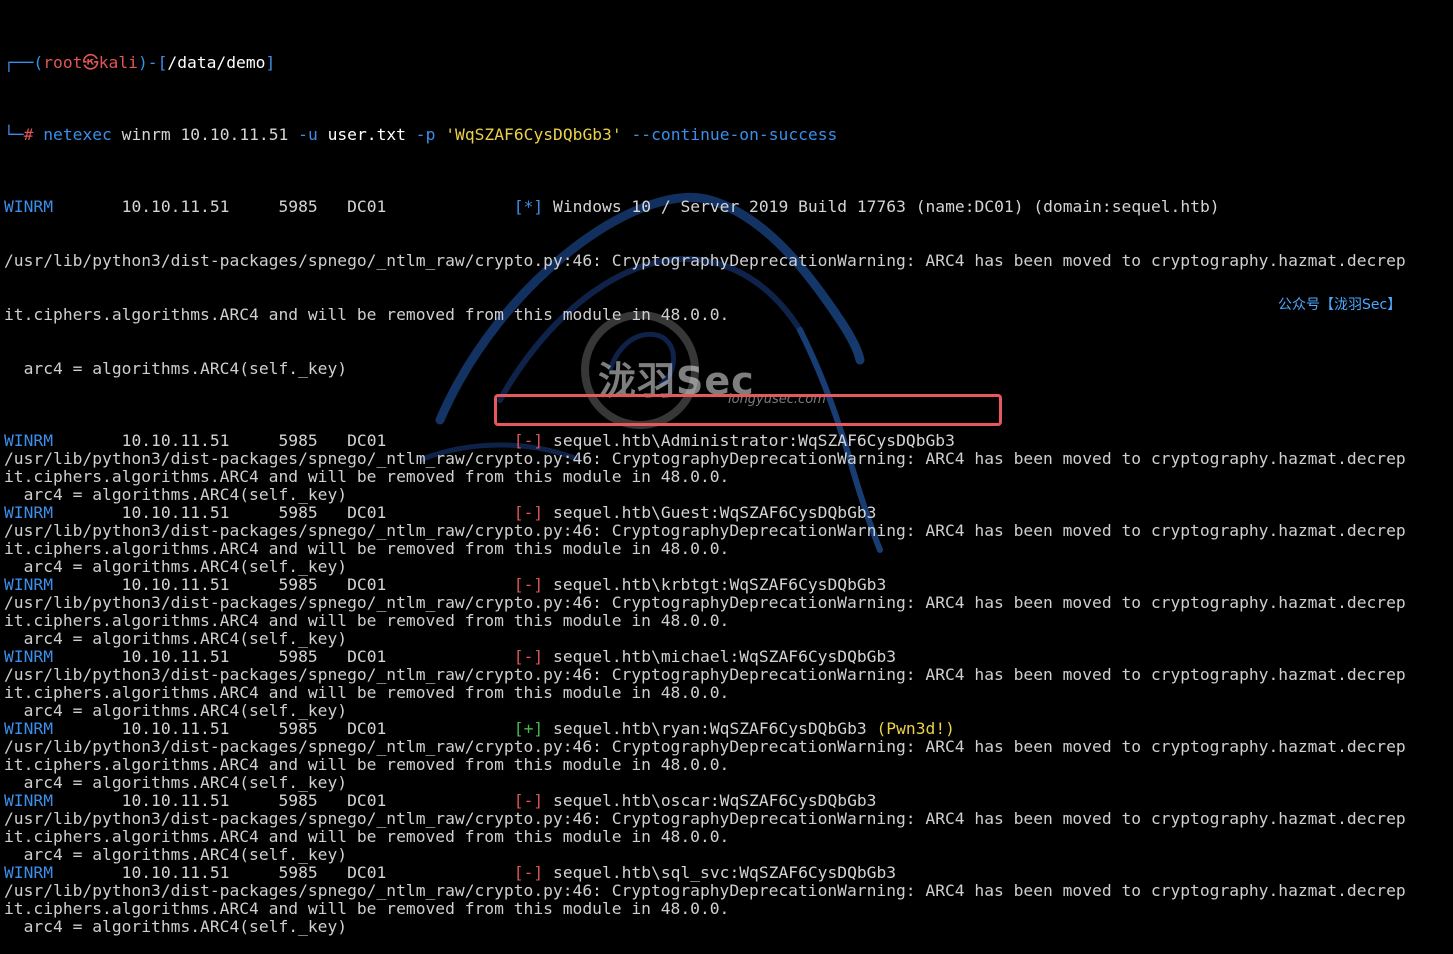  Describe the element at coordinates (142, 62) in the screenshot. I see `prompt-paren-close: )` at that location.